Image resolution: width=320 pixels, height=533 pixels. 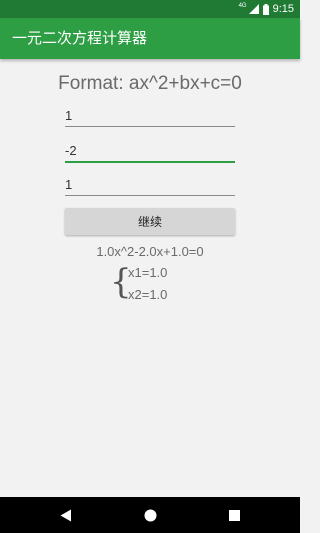 What do you see at coordinates (150, 221) in the screenshot?
I see `continue-button: 继续` at bounding box center [150, 221].